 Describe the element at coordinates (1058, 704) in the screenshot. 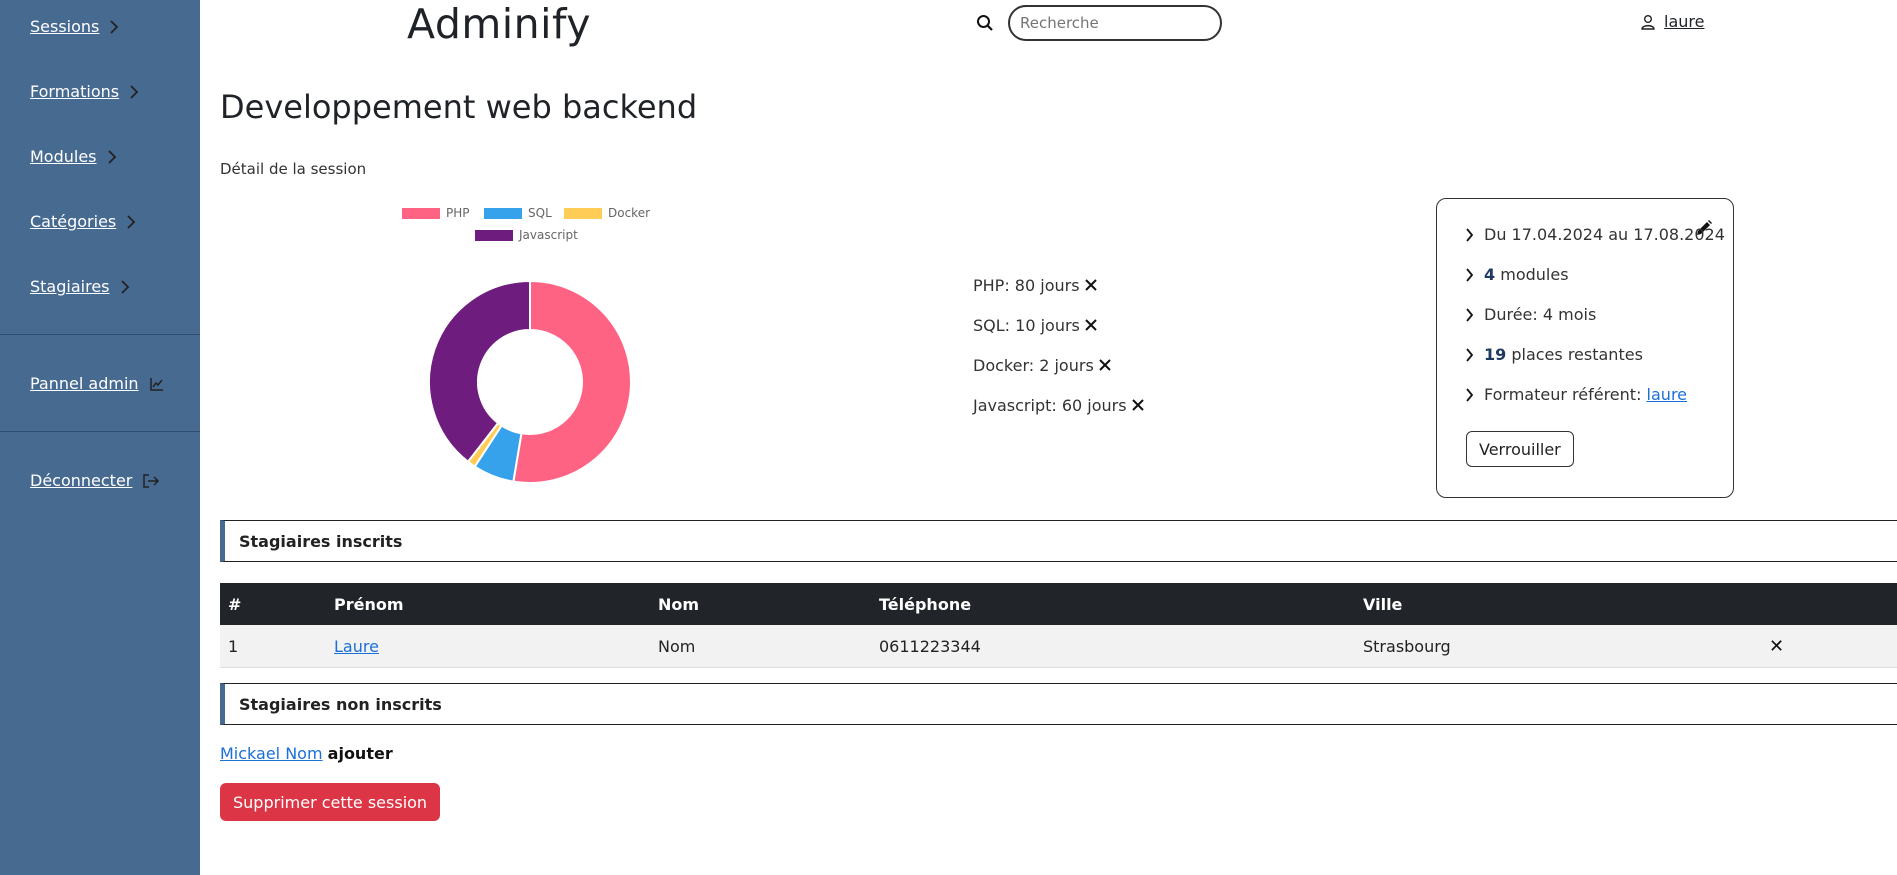

I see `not-enrolled-section-header: Stagiaires non inscrits` at that location.